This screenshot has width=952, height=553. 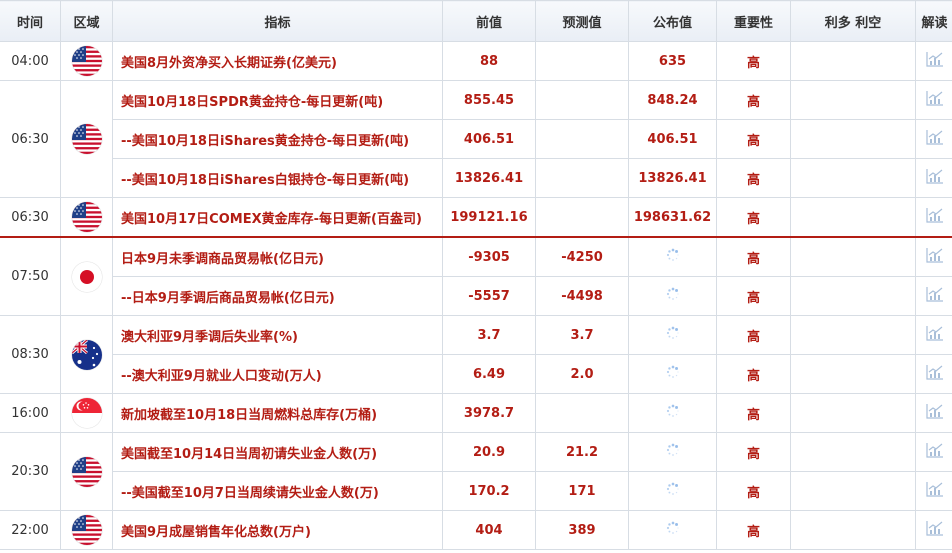 I want to click on time-cell: 20:30, so click(x=30, y=471).